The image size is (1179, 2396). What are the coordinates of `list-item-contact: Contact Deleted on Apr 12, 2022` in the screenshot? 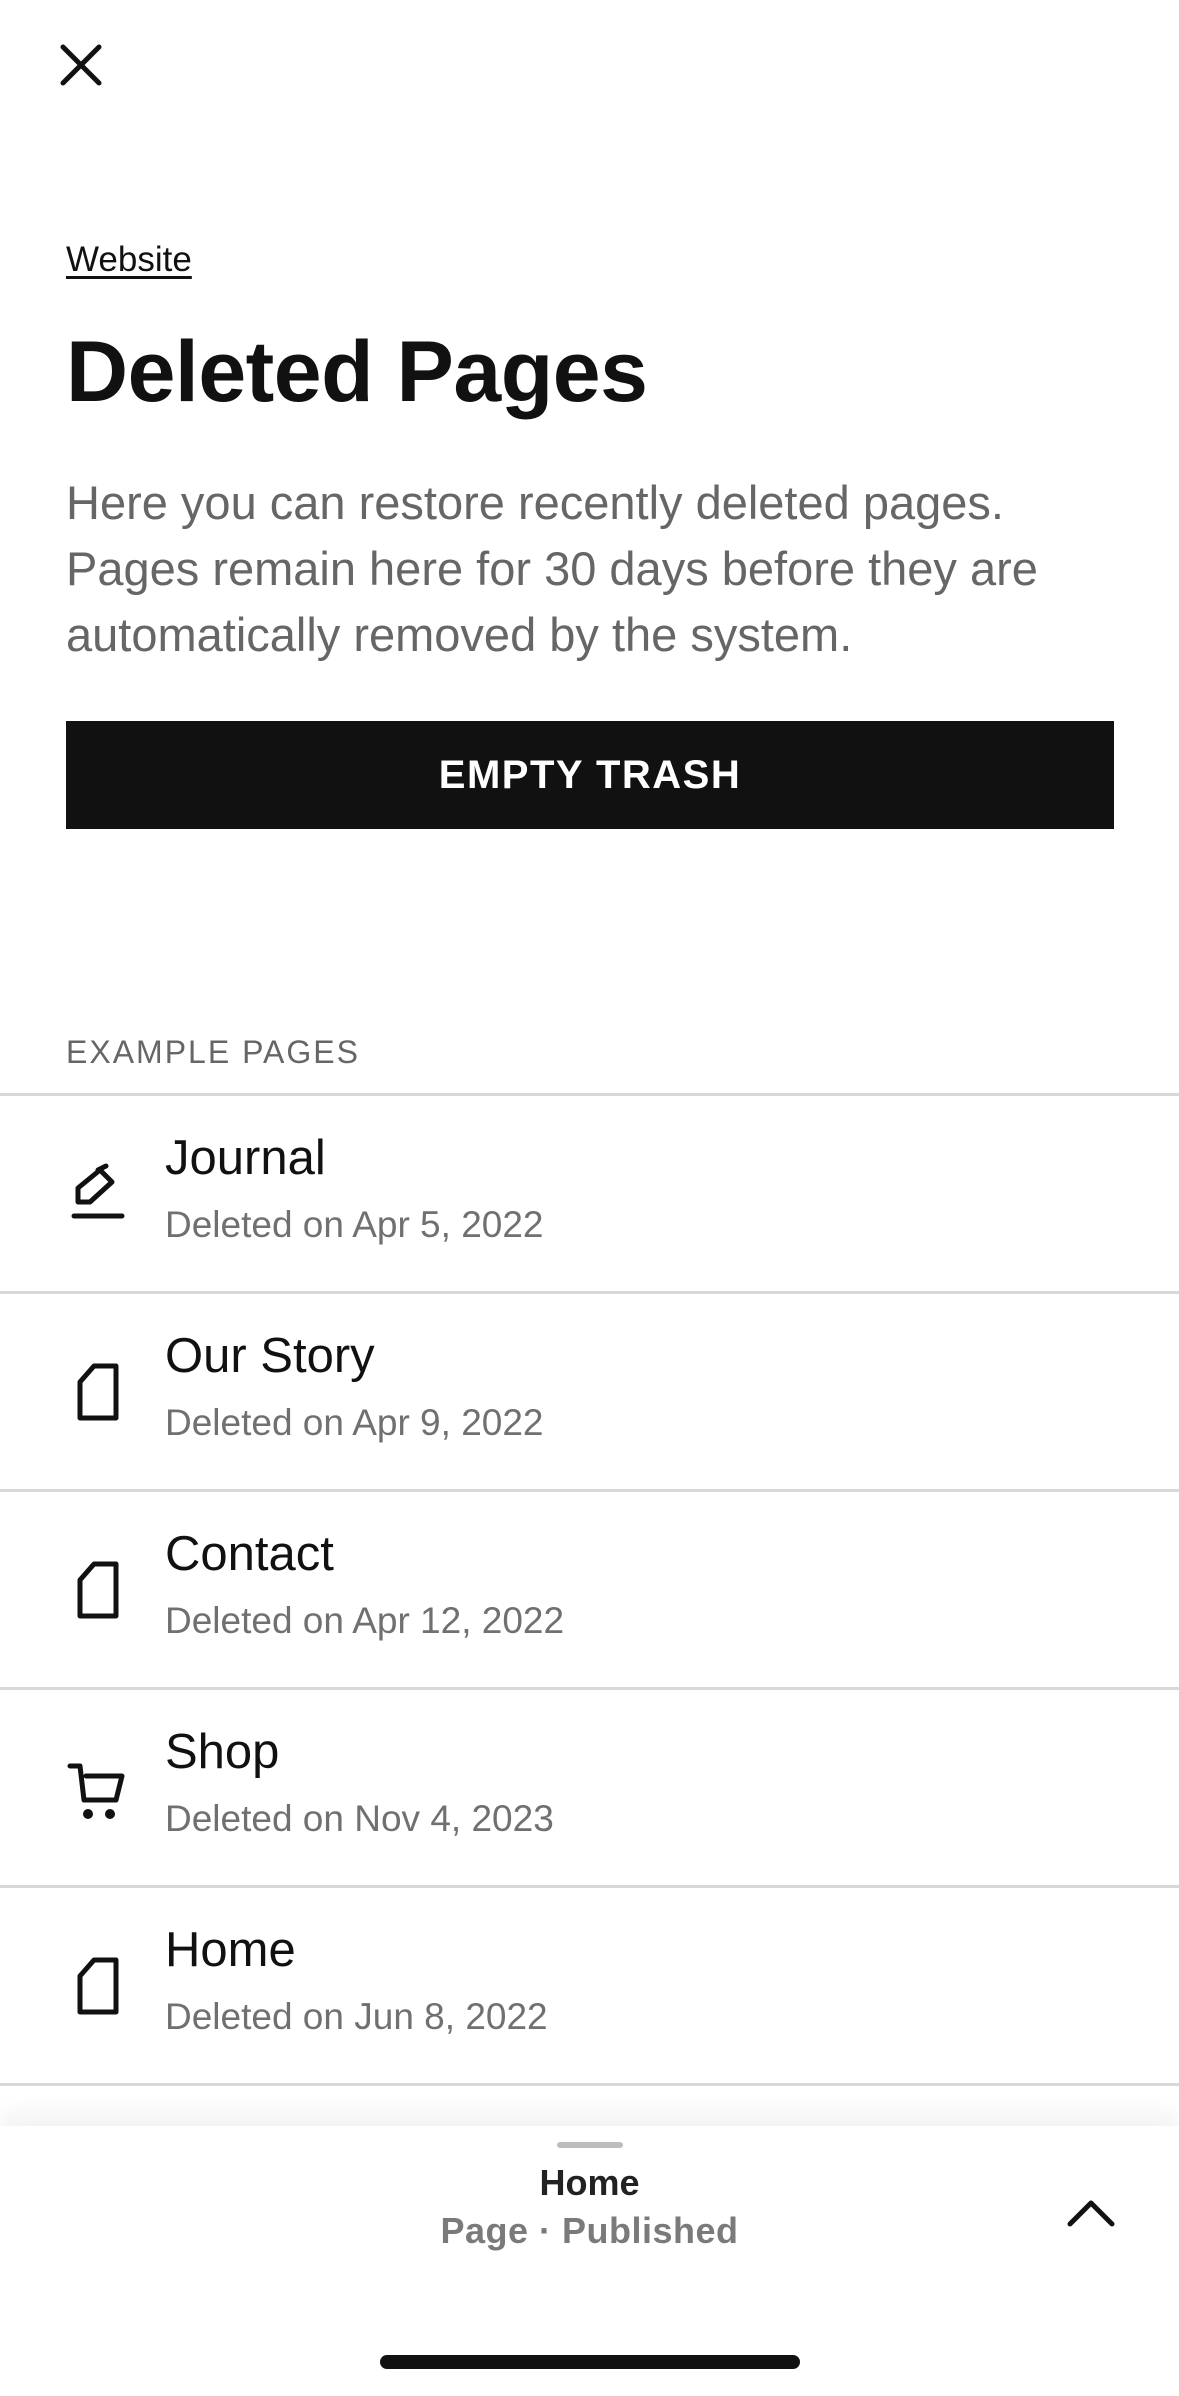 It's located at (589, 1591).